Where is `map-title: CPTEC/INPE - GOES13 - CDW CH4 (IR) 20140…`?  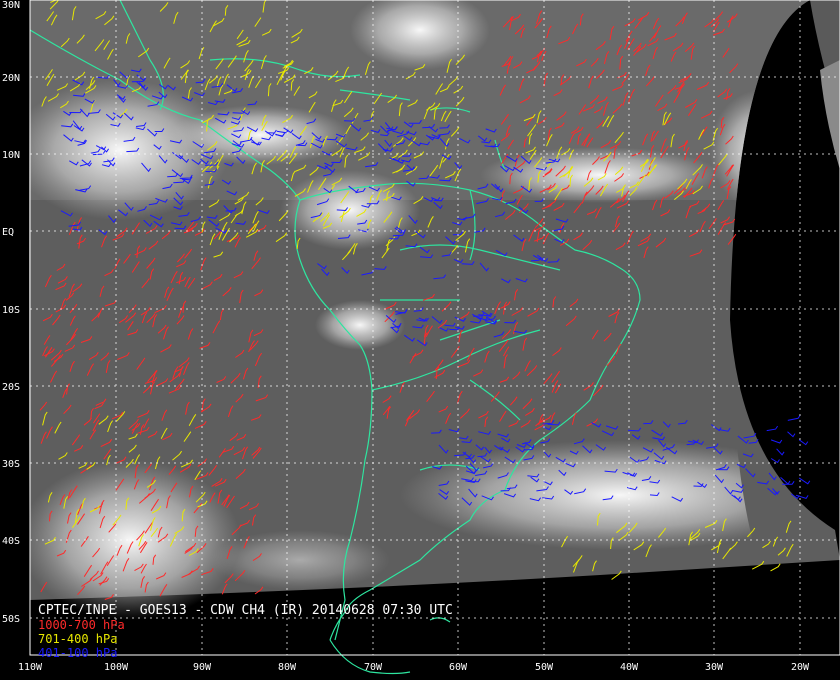
map-title: CPTEC/INPE - GOES13 - CDW CH4 (IR) 20140… is located at coordinates (245, 610).